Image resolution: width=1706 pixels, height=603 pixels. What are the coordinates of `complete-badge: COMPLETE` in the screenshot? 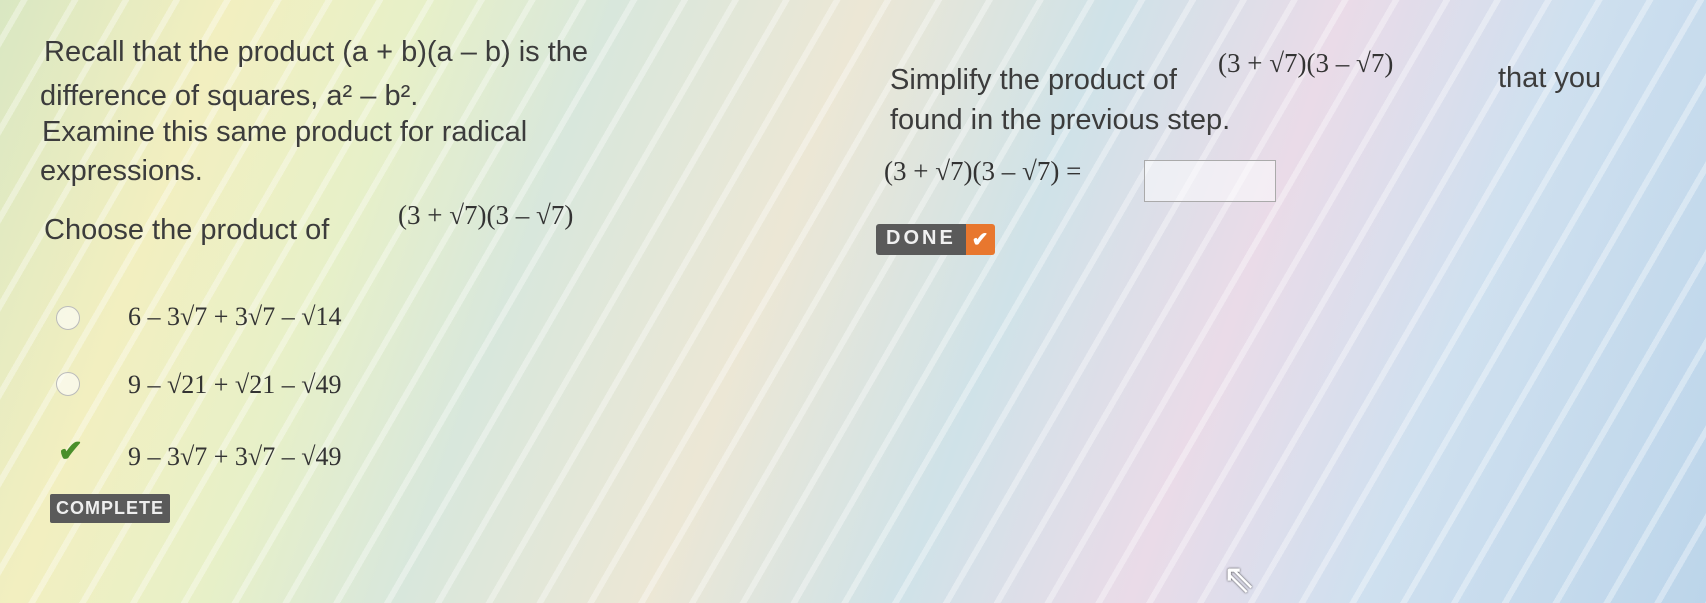 It's located at (110, 508).